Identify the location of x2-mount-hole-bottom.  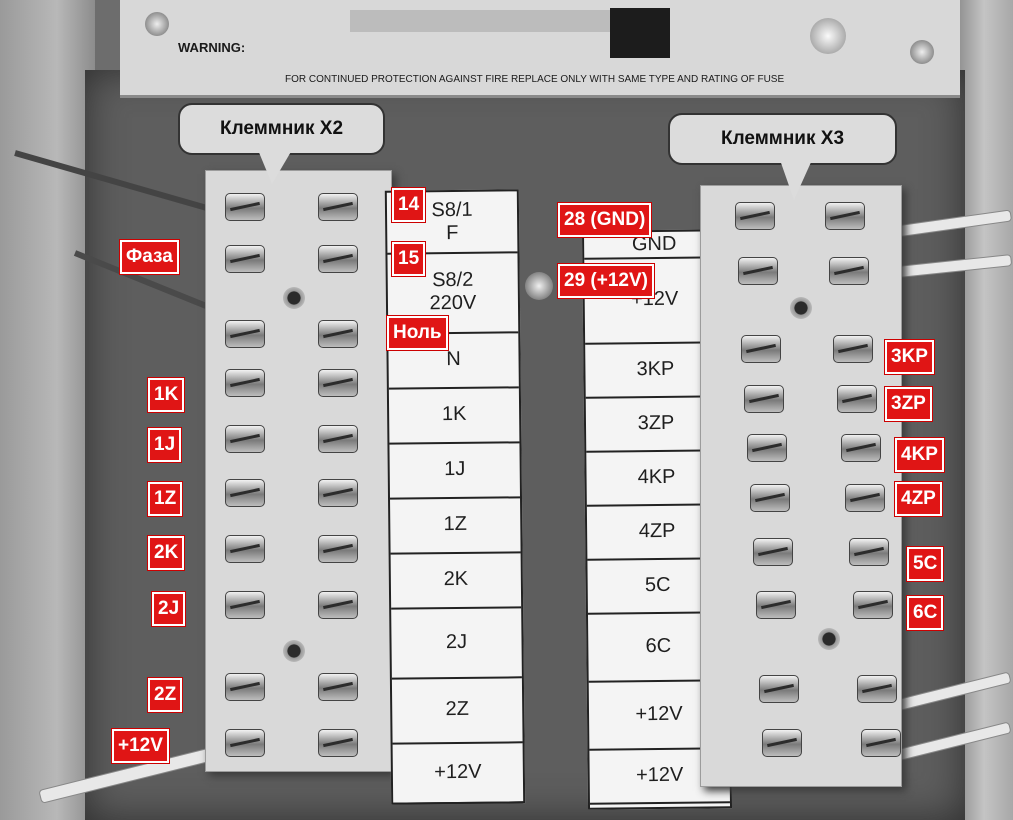
(294, 651).